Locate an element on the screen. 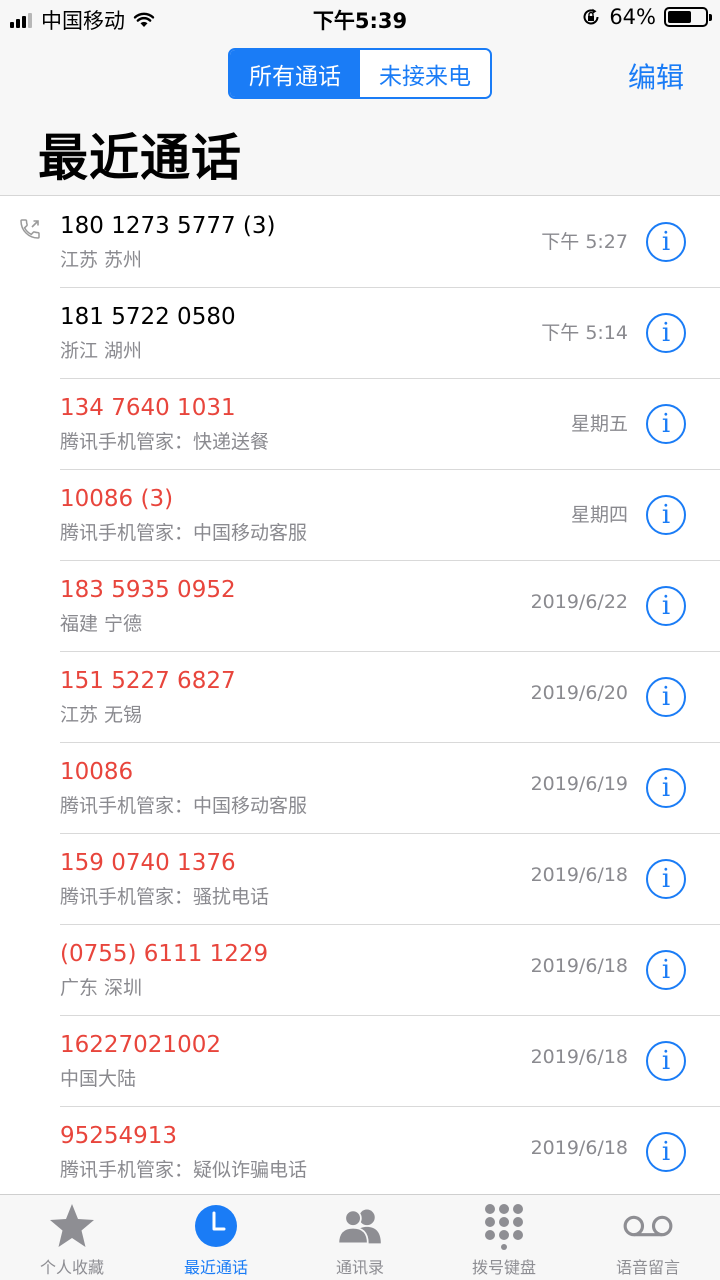 The height and width of the screenshot is (1280, 720). tab-favorites: 个人收藏 is located at coordinates (72, 1237).